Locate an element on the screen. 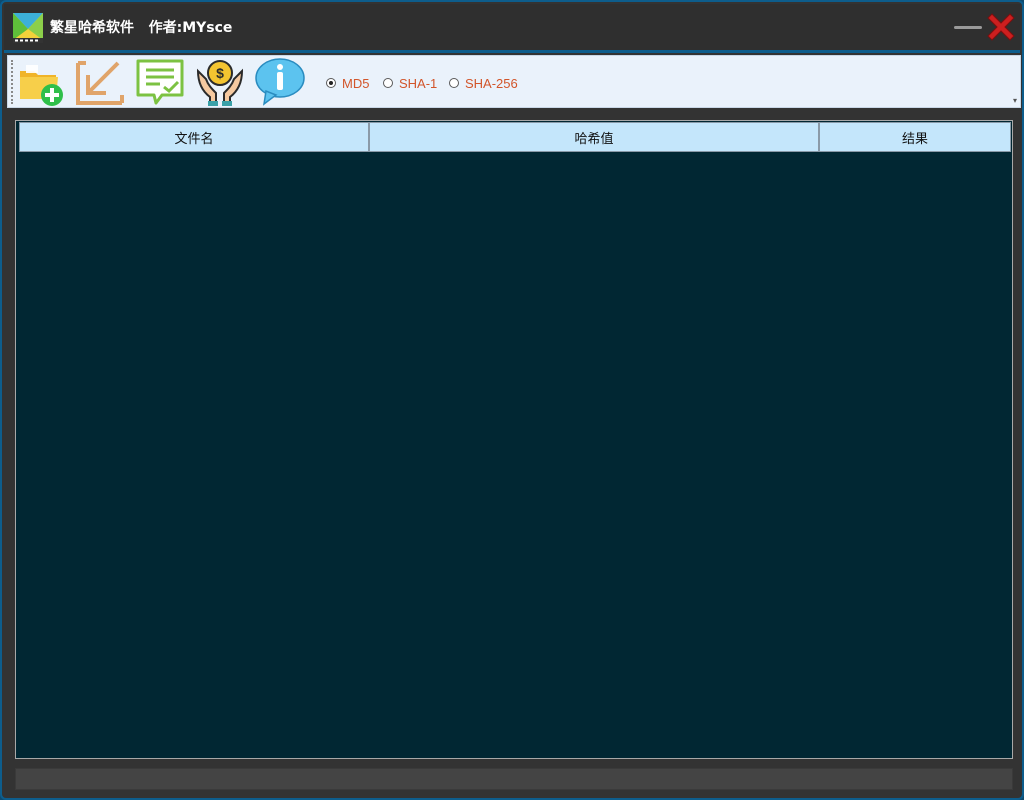 Image resolution: width=1024 pixels, height=800 pixels. title-bar: 繁星哈希软件 作者:MYsce is located at coordinates (512, 28).